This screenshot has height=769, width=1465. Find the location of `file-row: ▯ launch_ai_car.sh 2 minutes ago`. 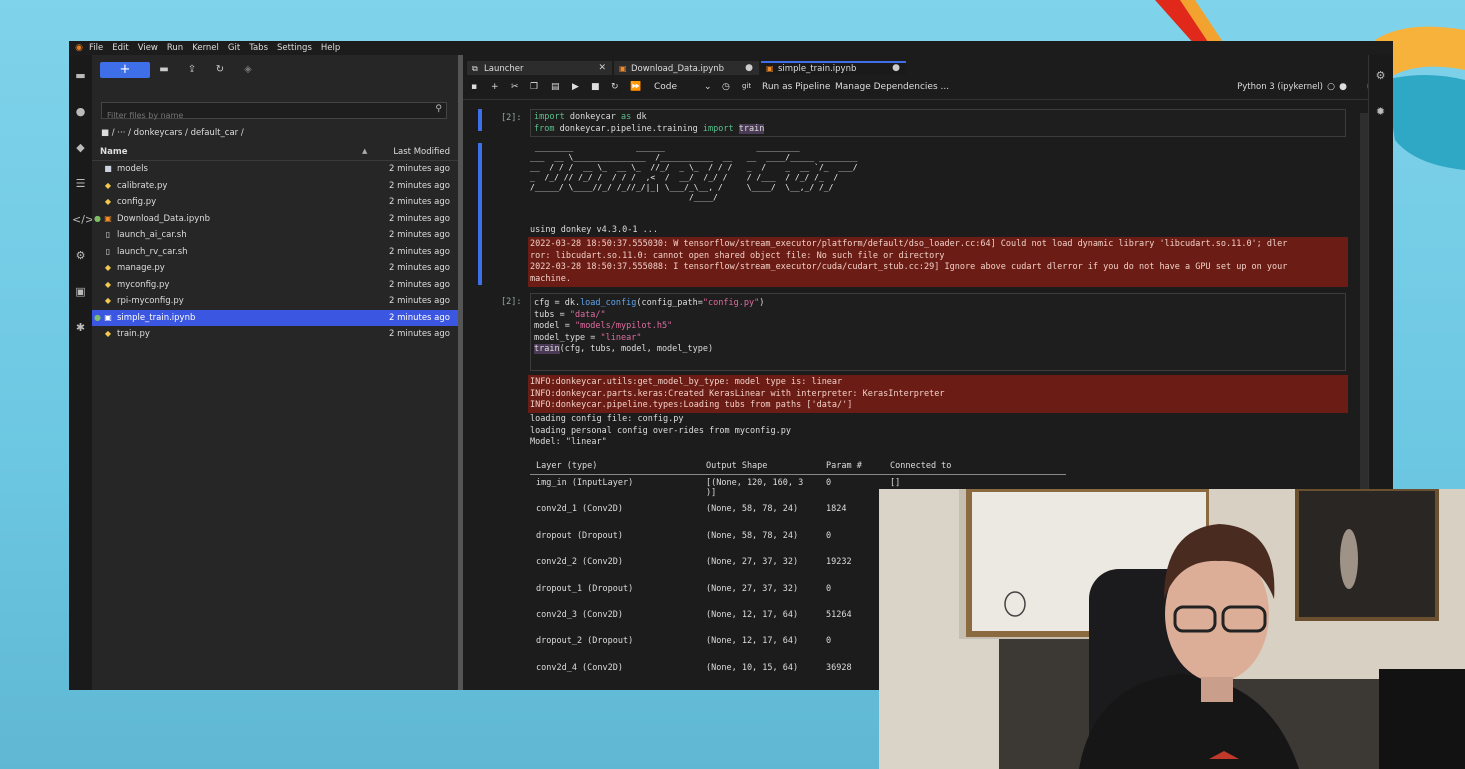

file-row: ▯ launch_ai_car.sh 2 minutes ago is located at coordinates (275, 235).